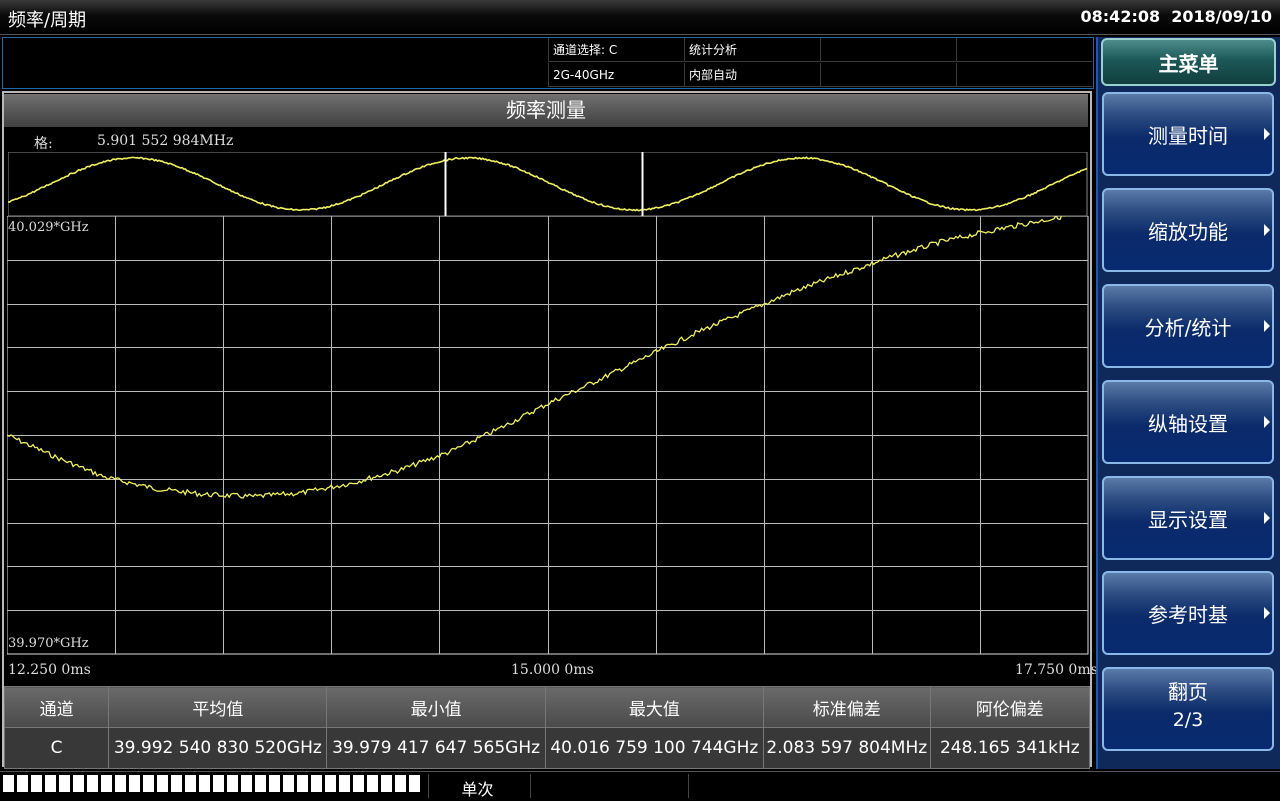 This screenshot has height=801, width=1280. What do you see at coordinates (43, 144) in the screenshot?
I see `grid-label: 格:` at bounding box center [43, 144].